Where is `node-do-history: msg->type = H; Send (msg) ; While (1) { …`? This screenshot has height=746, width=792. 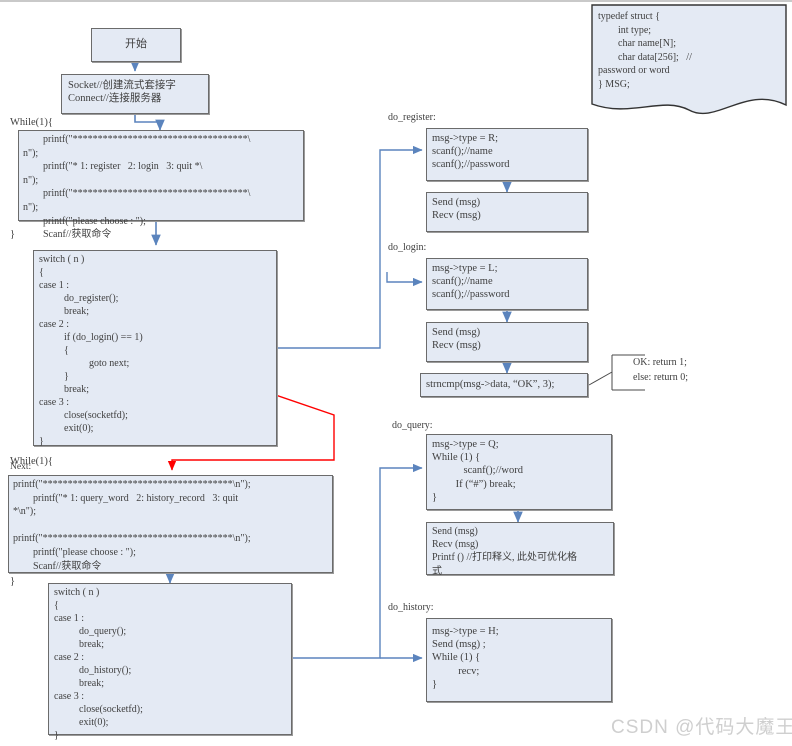 node-do-history: msg->type = H; Send (msg) ; While (1) { … is located at coordinates (519, 660).